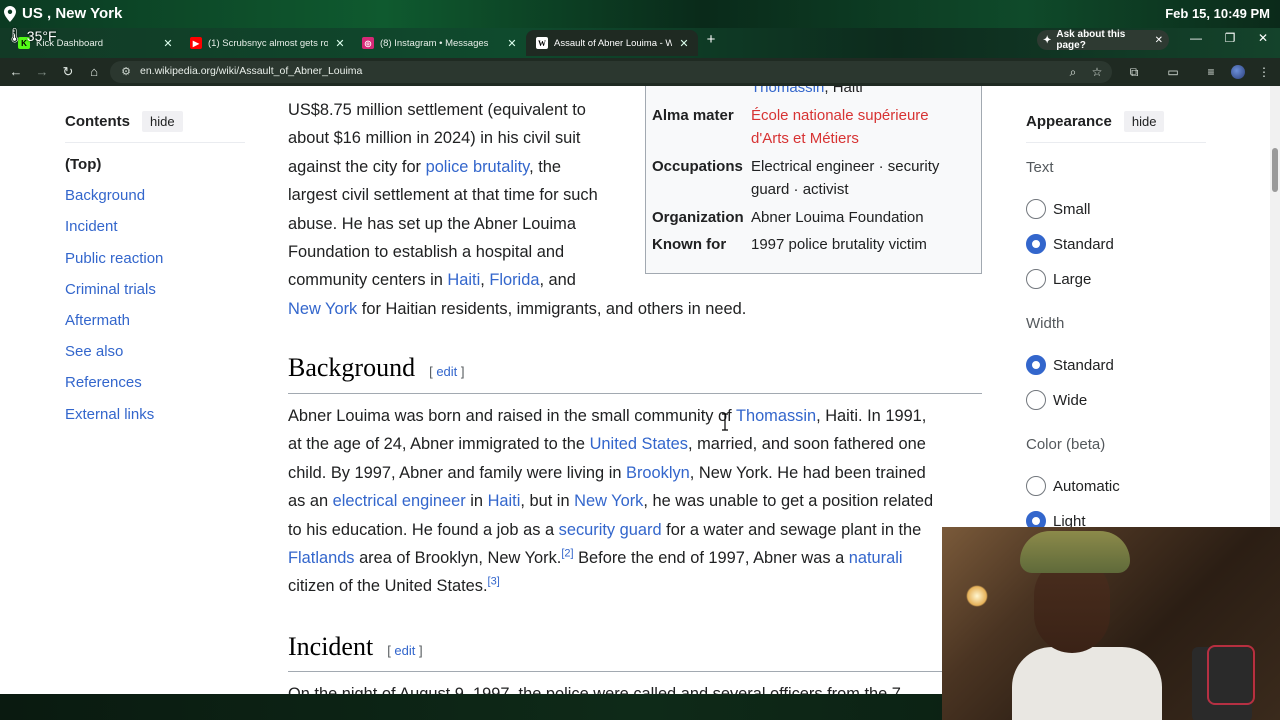 The width and height of the screenshot is (1280, 720). I want to click on birthplace-link: Thomassin, so click(787, 91).